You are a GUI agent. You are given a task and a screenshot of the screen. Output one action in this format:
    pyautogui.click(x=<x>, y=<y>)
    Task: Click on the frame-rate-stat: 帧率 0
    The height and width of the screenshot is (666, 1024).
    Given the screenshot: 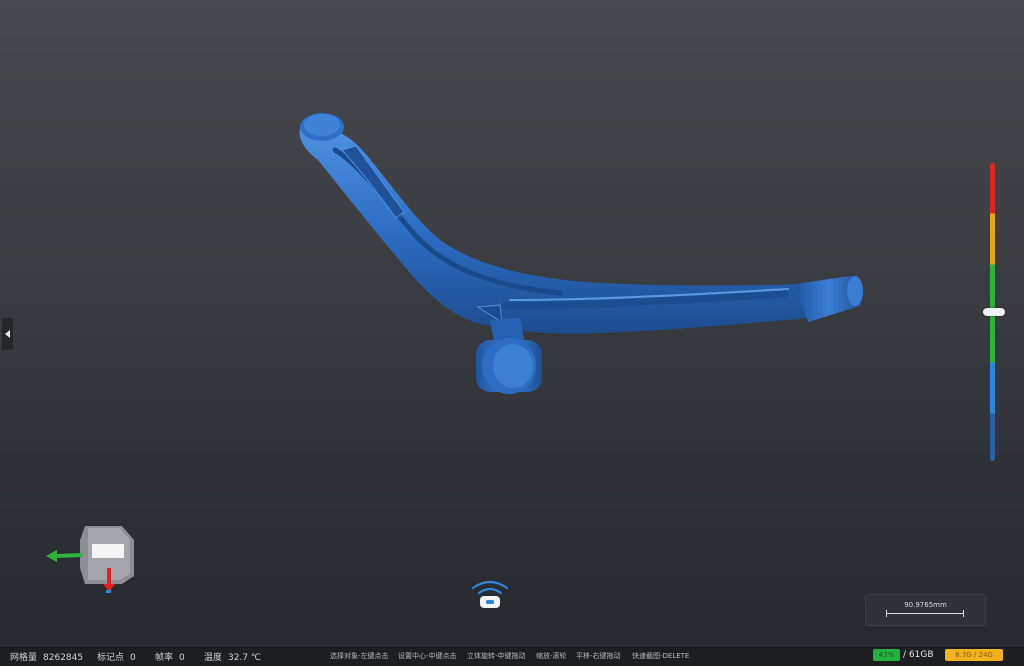 What is the action you would take?
    pyautogui.click(x=170, y=656)
    